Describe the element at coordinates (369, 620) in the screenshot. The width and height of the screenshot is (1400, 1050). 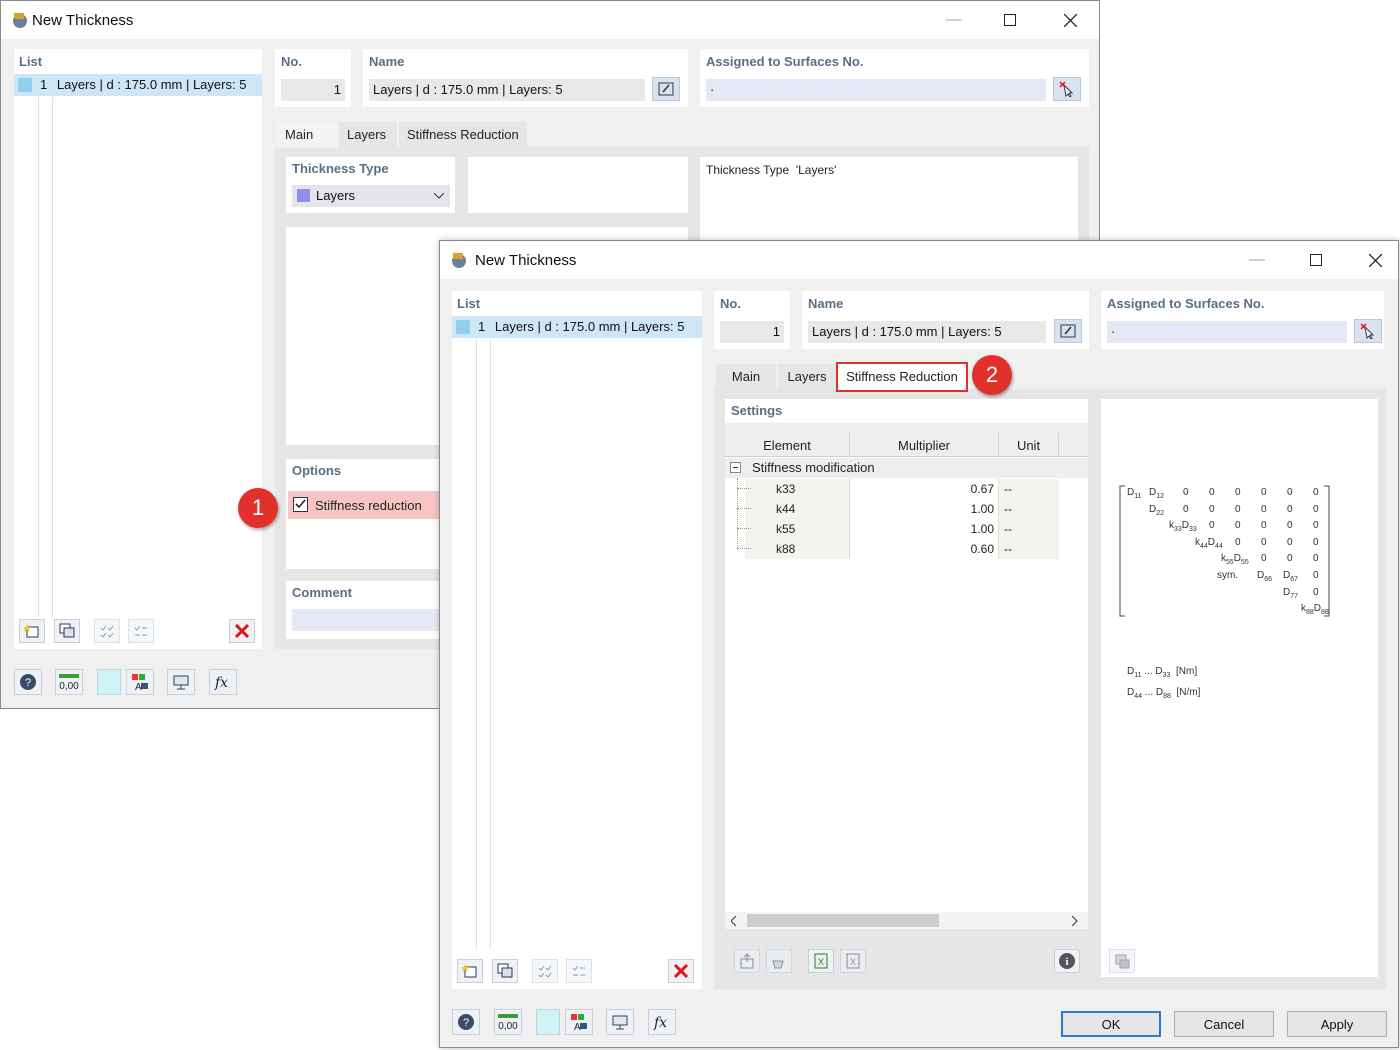
I see `comment-field` at that location.